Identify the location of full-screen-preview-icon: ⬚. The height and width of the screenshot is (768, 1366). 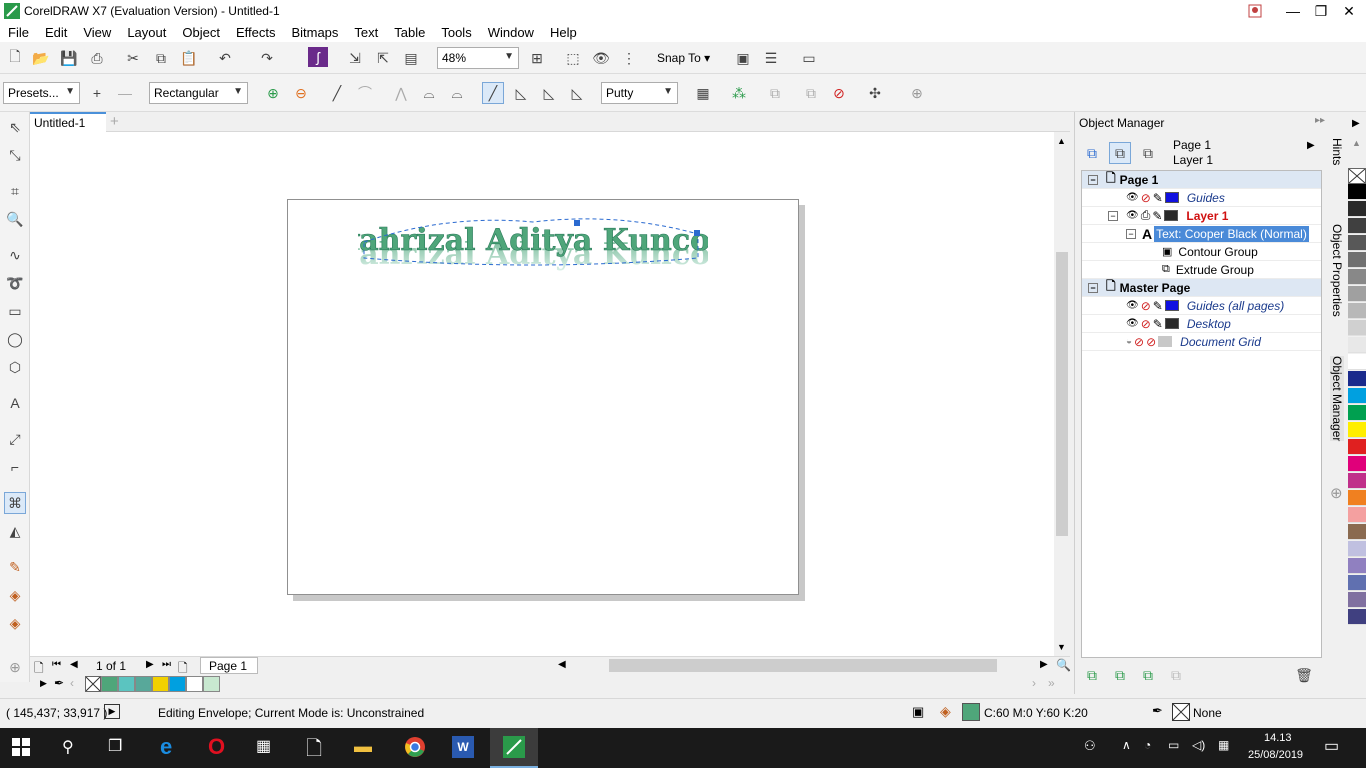
(573, 58).